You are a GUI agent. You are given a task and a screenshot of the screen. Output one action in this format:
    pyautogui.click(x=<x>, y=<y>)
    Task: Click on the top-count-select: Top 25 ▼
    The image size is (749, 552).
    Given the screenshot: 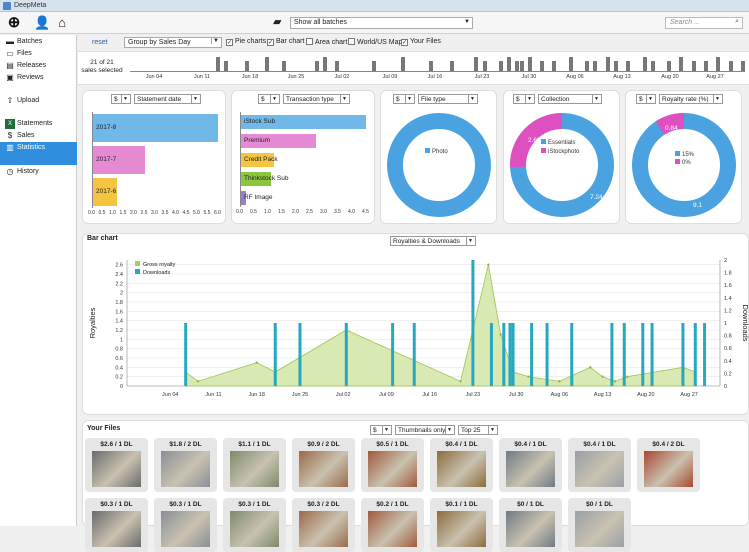 What is the action you would take?
    pyautogui.click(x=478, y=430)
    